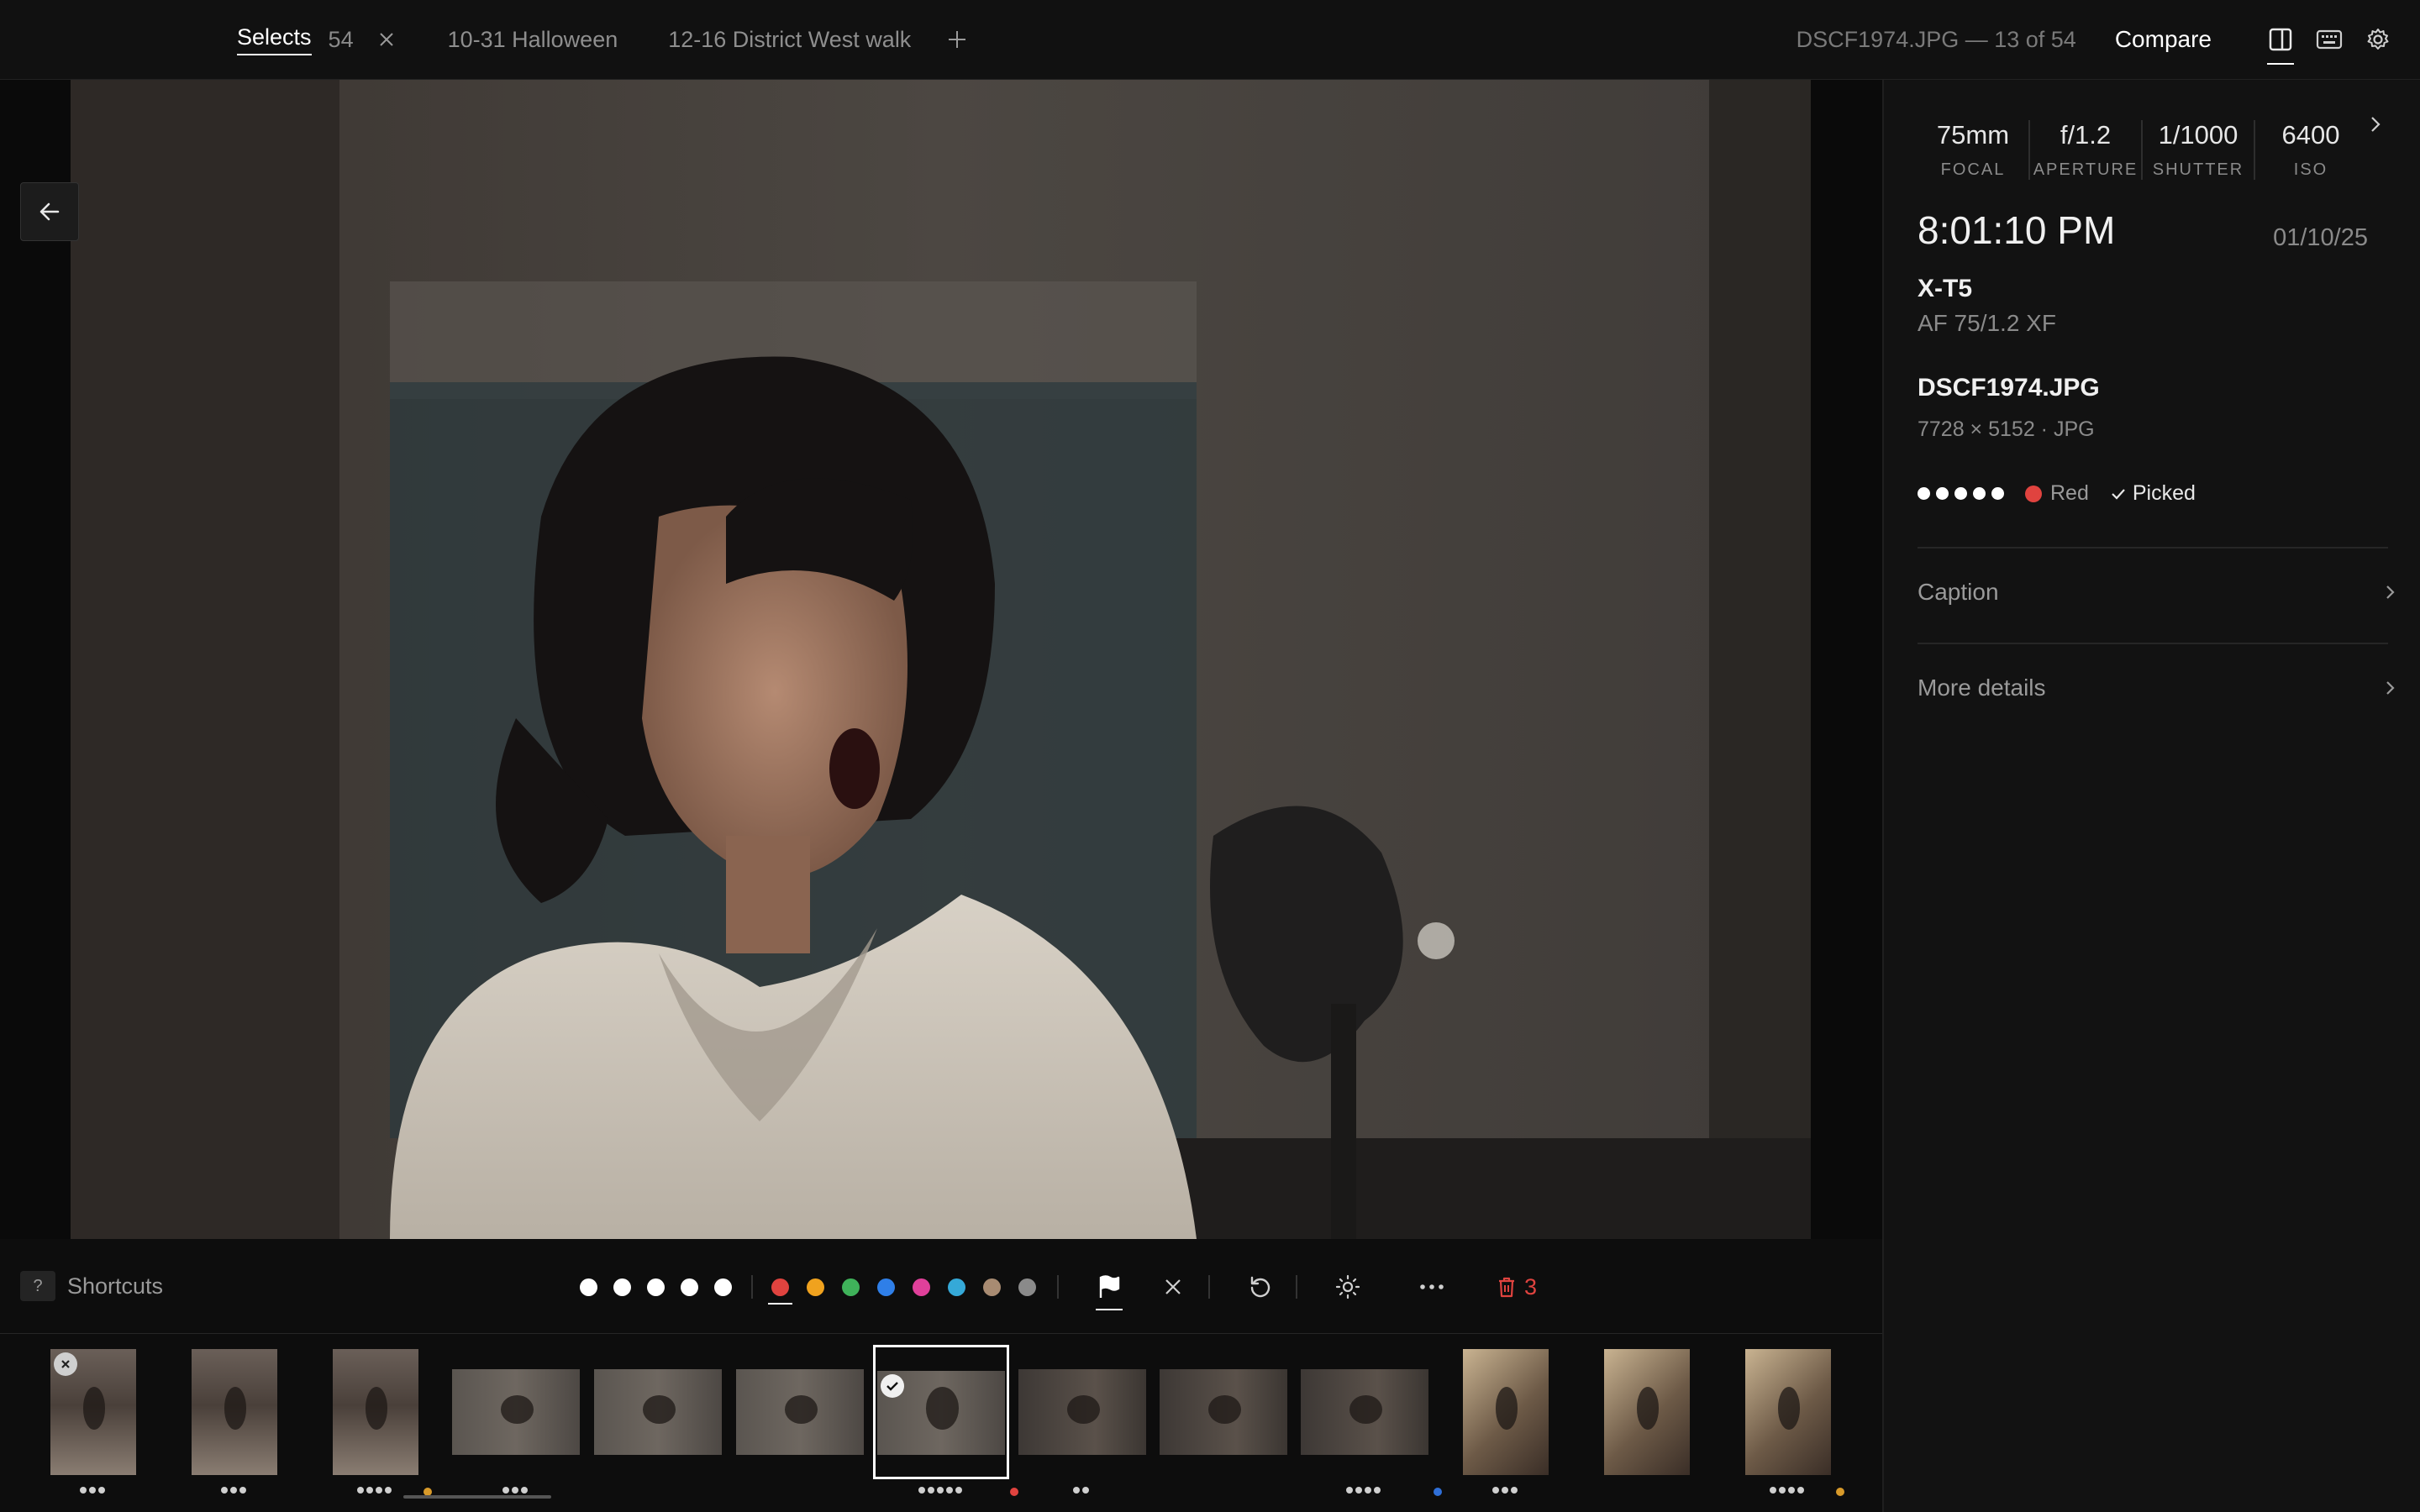  Describe the element at coordinates (1517, 1287) in the screenshot. I see `trash-button: 3` at that location.